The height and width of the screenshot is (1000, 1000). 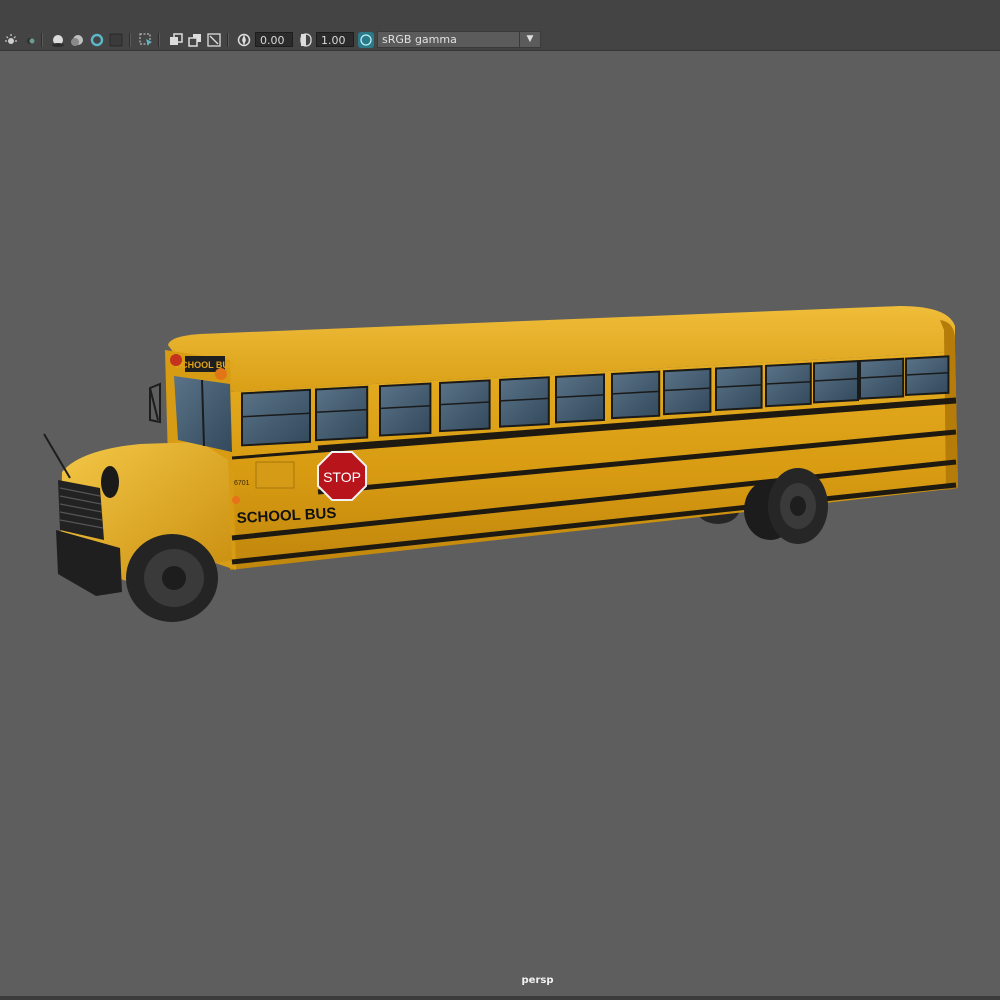 What do you see at coordinates (195, 40) in the screenshot?
I see `wireframe-icon` at bounding box center [195, 40].